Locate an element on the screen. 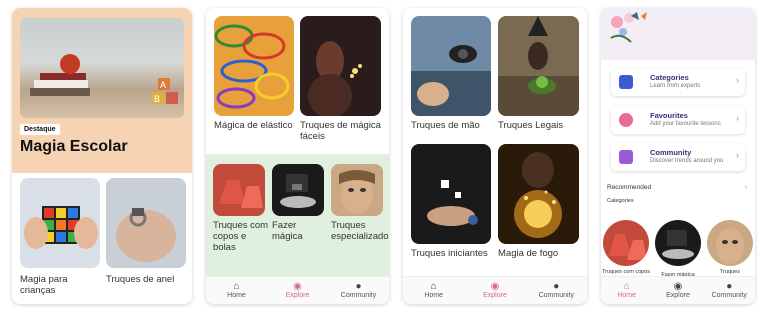  card-specialized-label: Truques especializados is located at coordinates (360, 231).